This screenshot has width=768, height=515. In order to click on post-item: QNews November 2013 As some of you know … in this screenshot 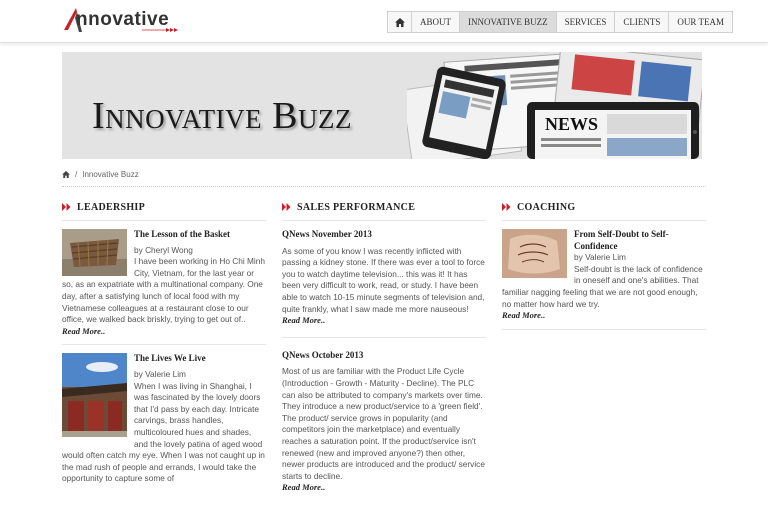, I will do `click(384, 278)`.